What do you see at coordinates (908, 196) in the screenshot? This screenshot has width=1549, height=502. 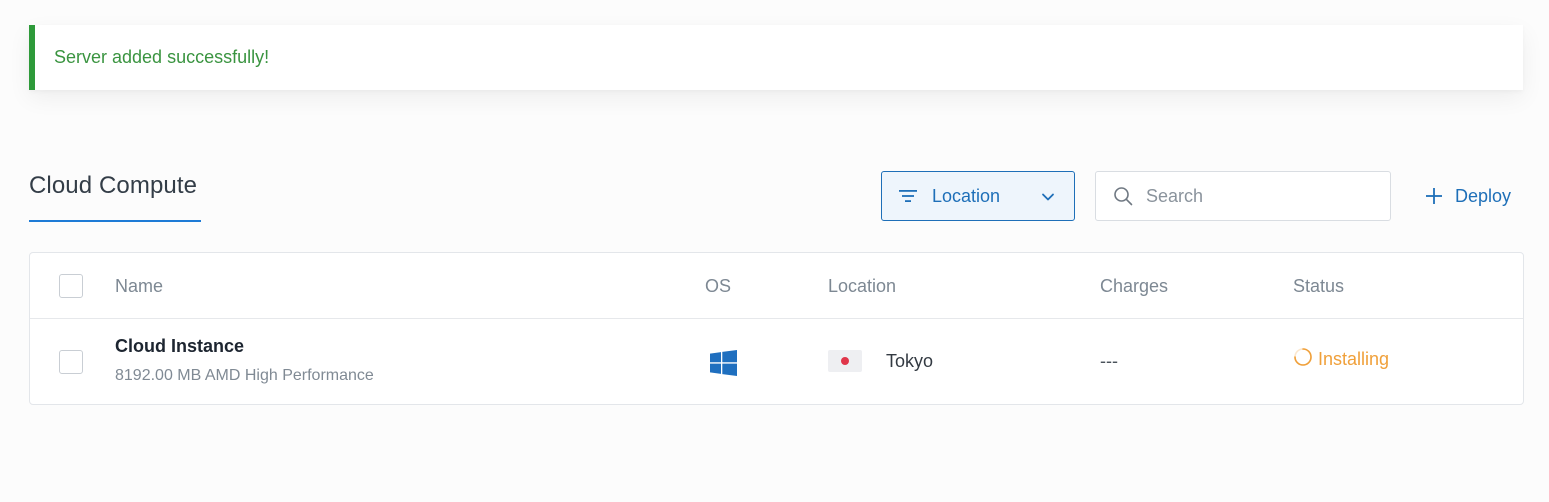 I see `filter-icon` at bounding box center [908, 196].